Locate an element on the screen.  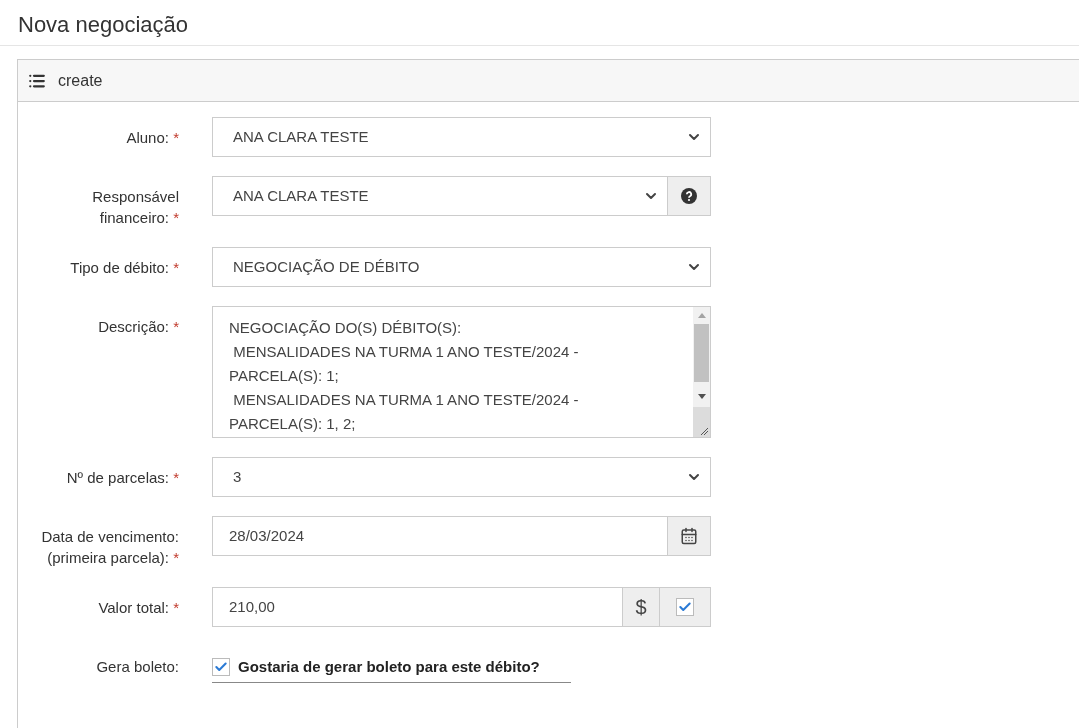
field-label: Data de vencimento: (primeira parcela): * is located at coordinates (110, 547).